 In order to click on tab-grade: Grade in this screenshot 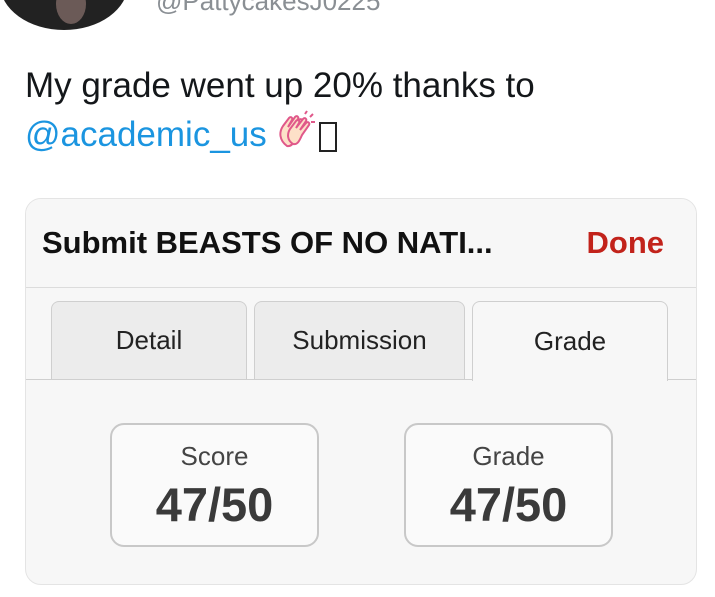, I will do `click(570, 341)`.